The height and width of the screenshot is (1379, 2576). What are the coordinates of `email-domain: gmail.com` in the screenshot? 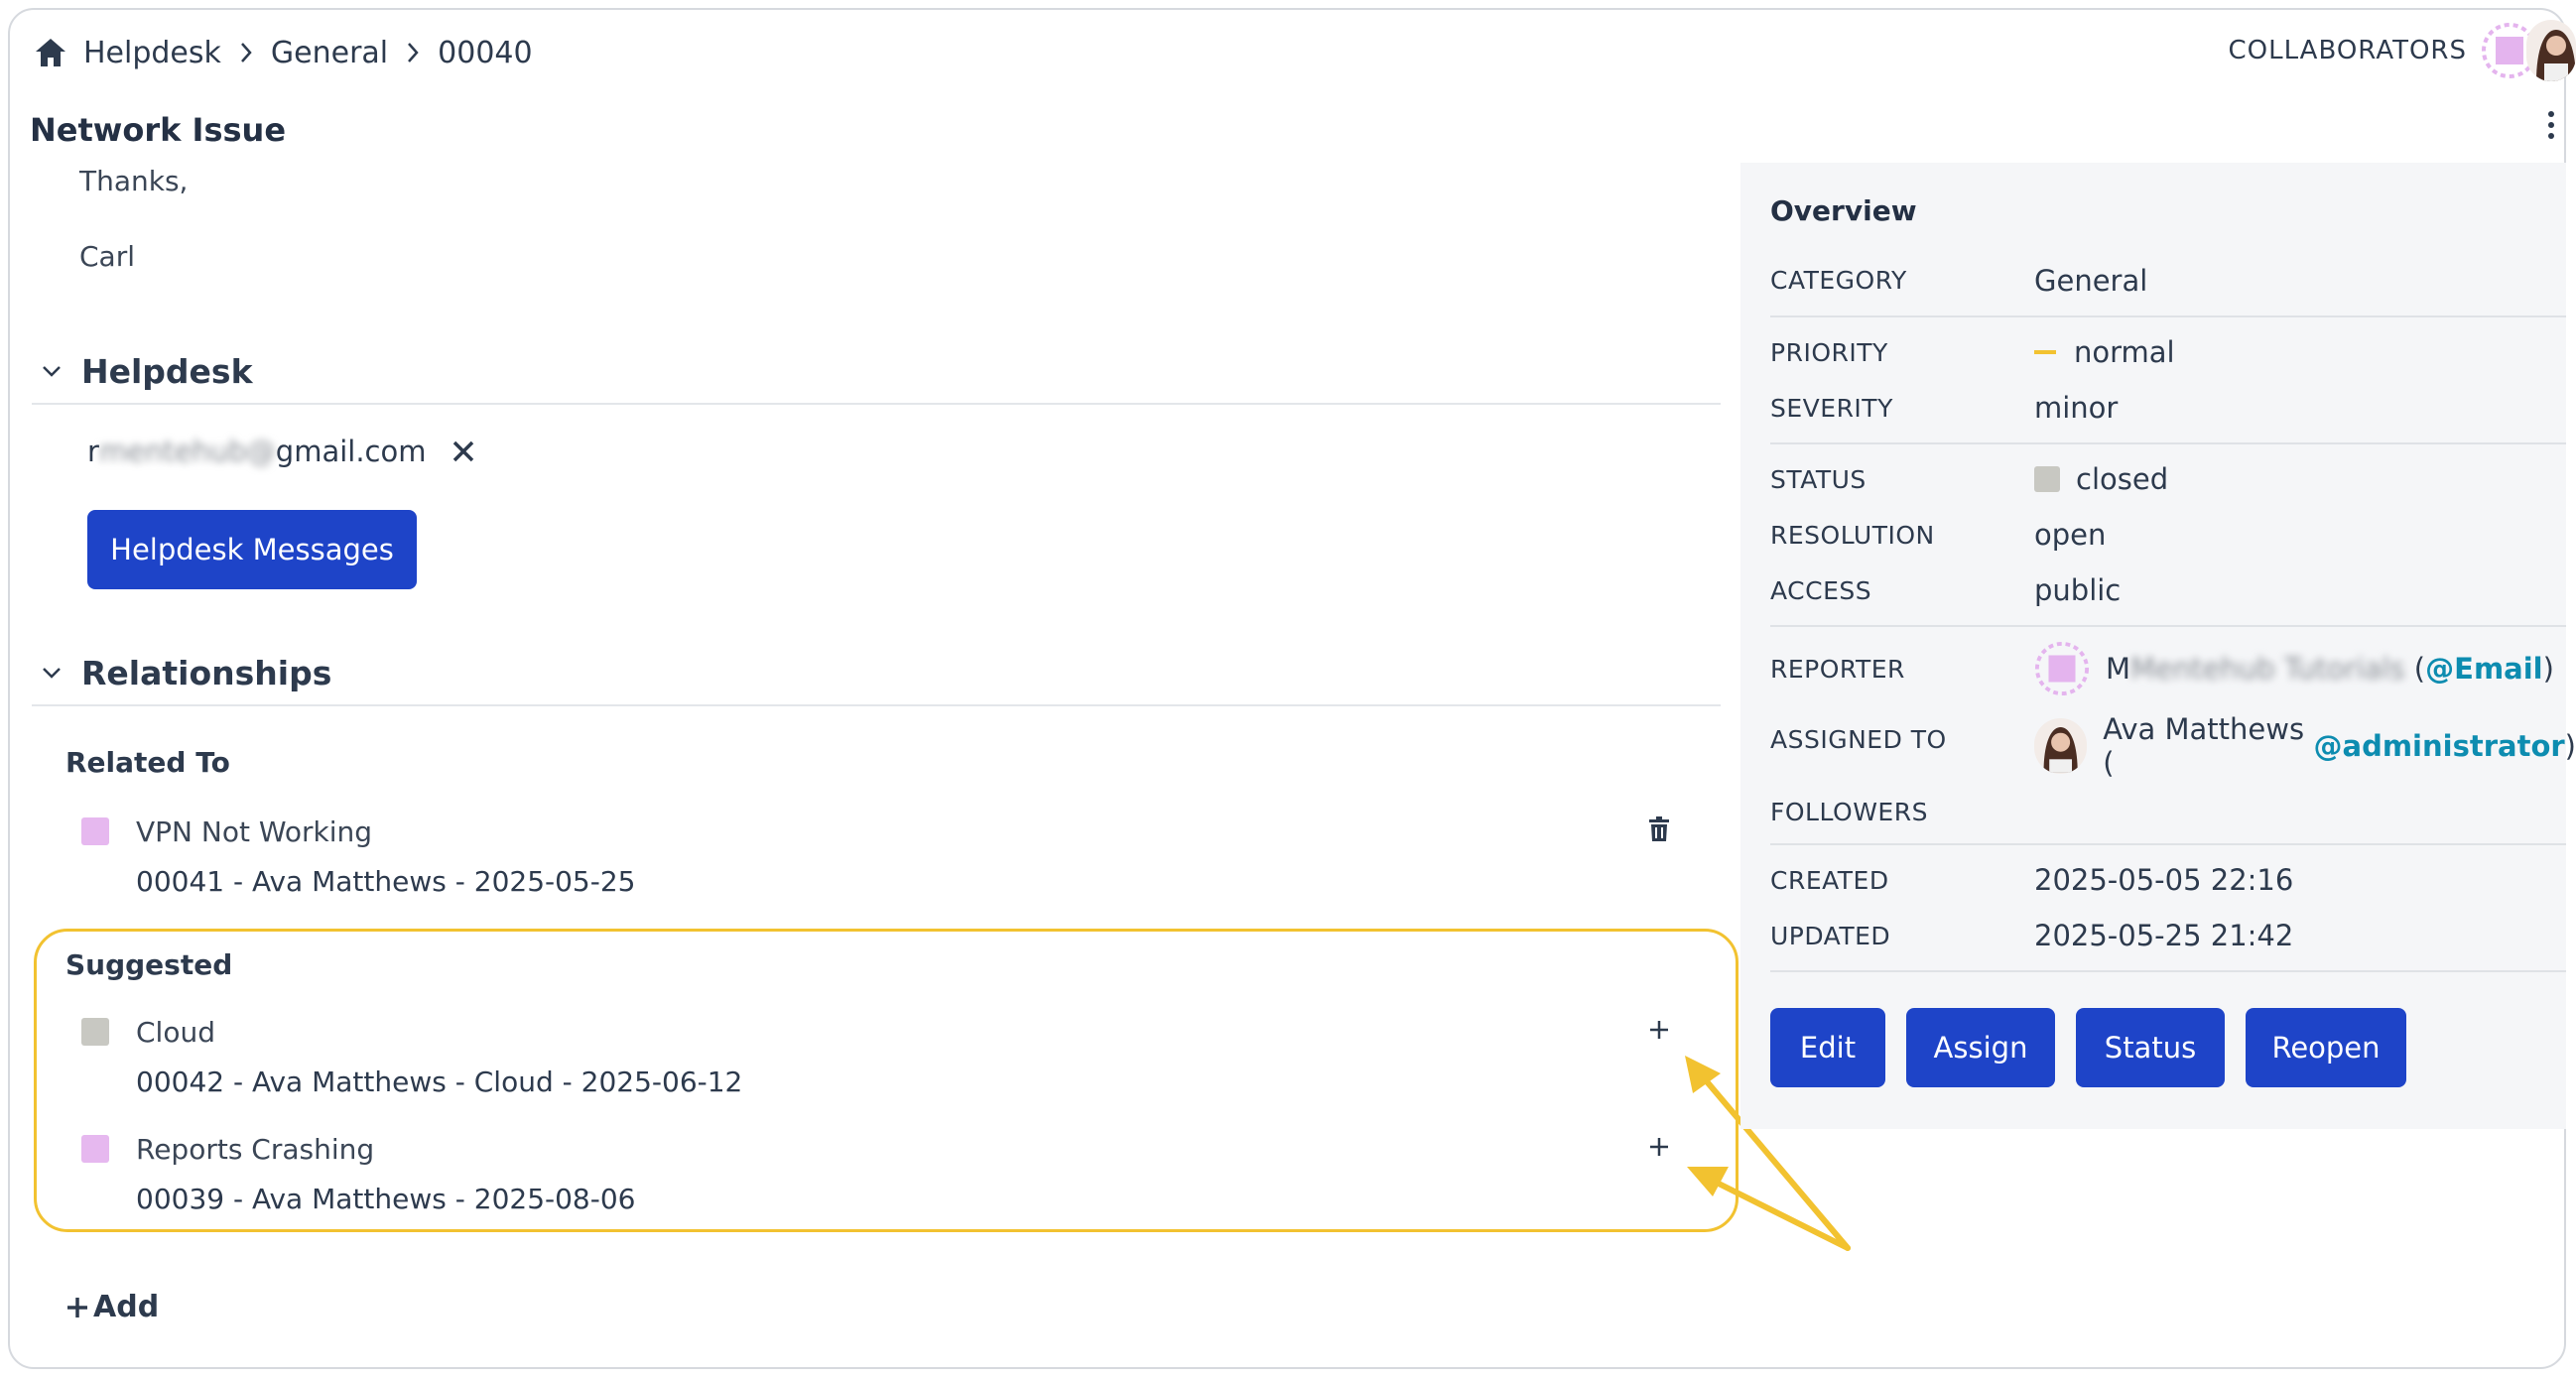 It's located at (351, 451).